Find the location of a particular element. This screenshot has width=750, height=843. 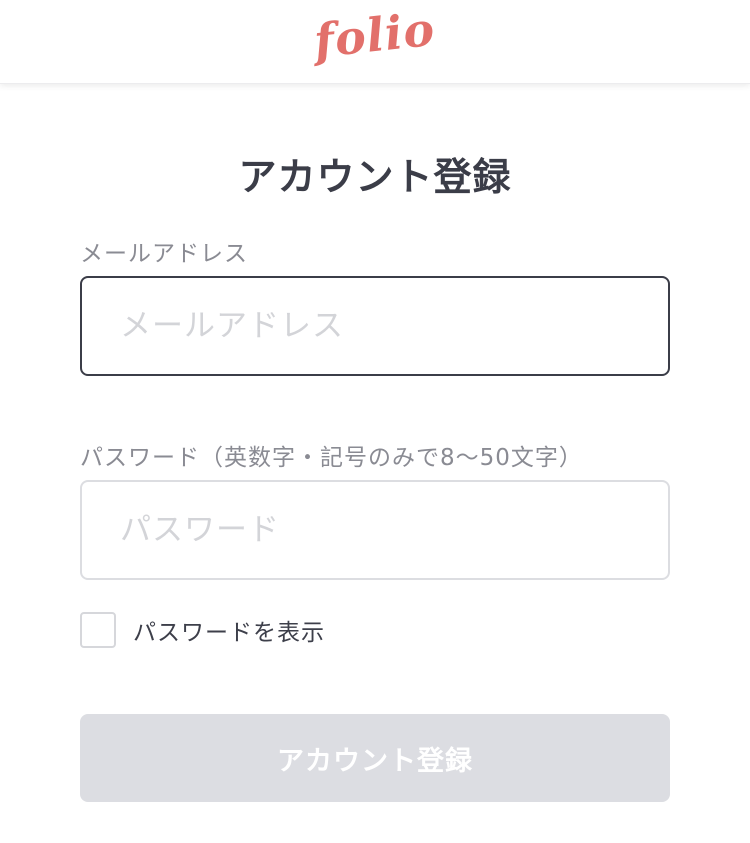

folio-logo: folio is located at coordinates (375, 34).